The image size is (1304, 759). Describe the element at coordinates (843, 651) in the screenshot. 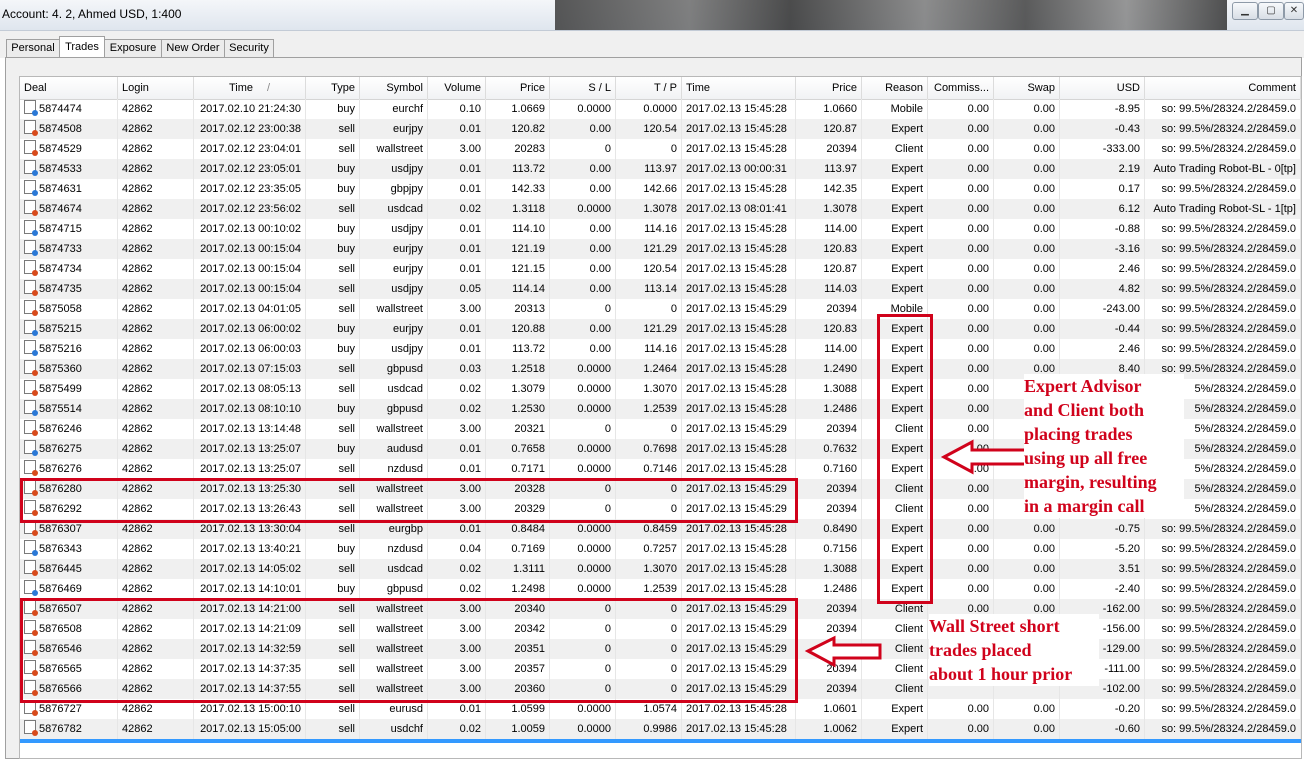

I see `arrow-to-wallstreet-rows` at that location.